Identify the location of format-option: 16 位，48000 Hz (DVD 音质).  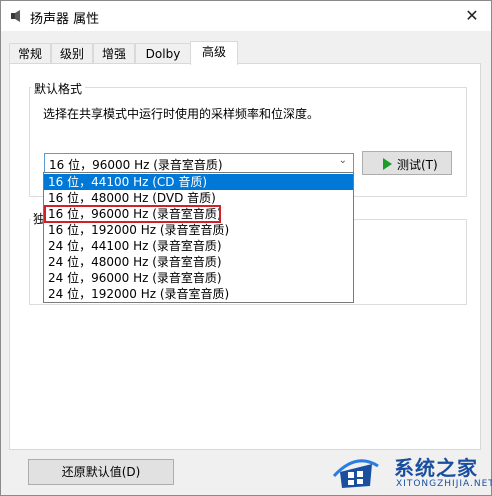
(198, 198).